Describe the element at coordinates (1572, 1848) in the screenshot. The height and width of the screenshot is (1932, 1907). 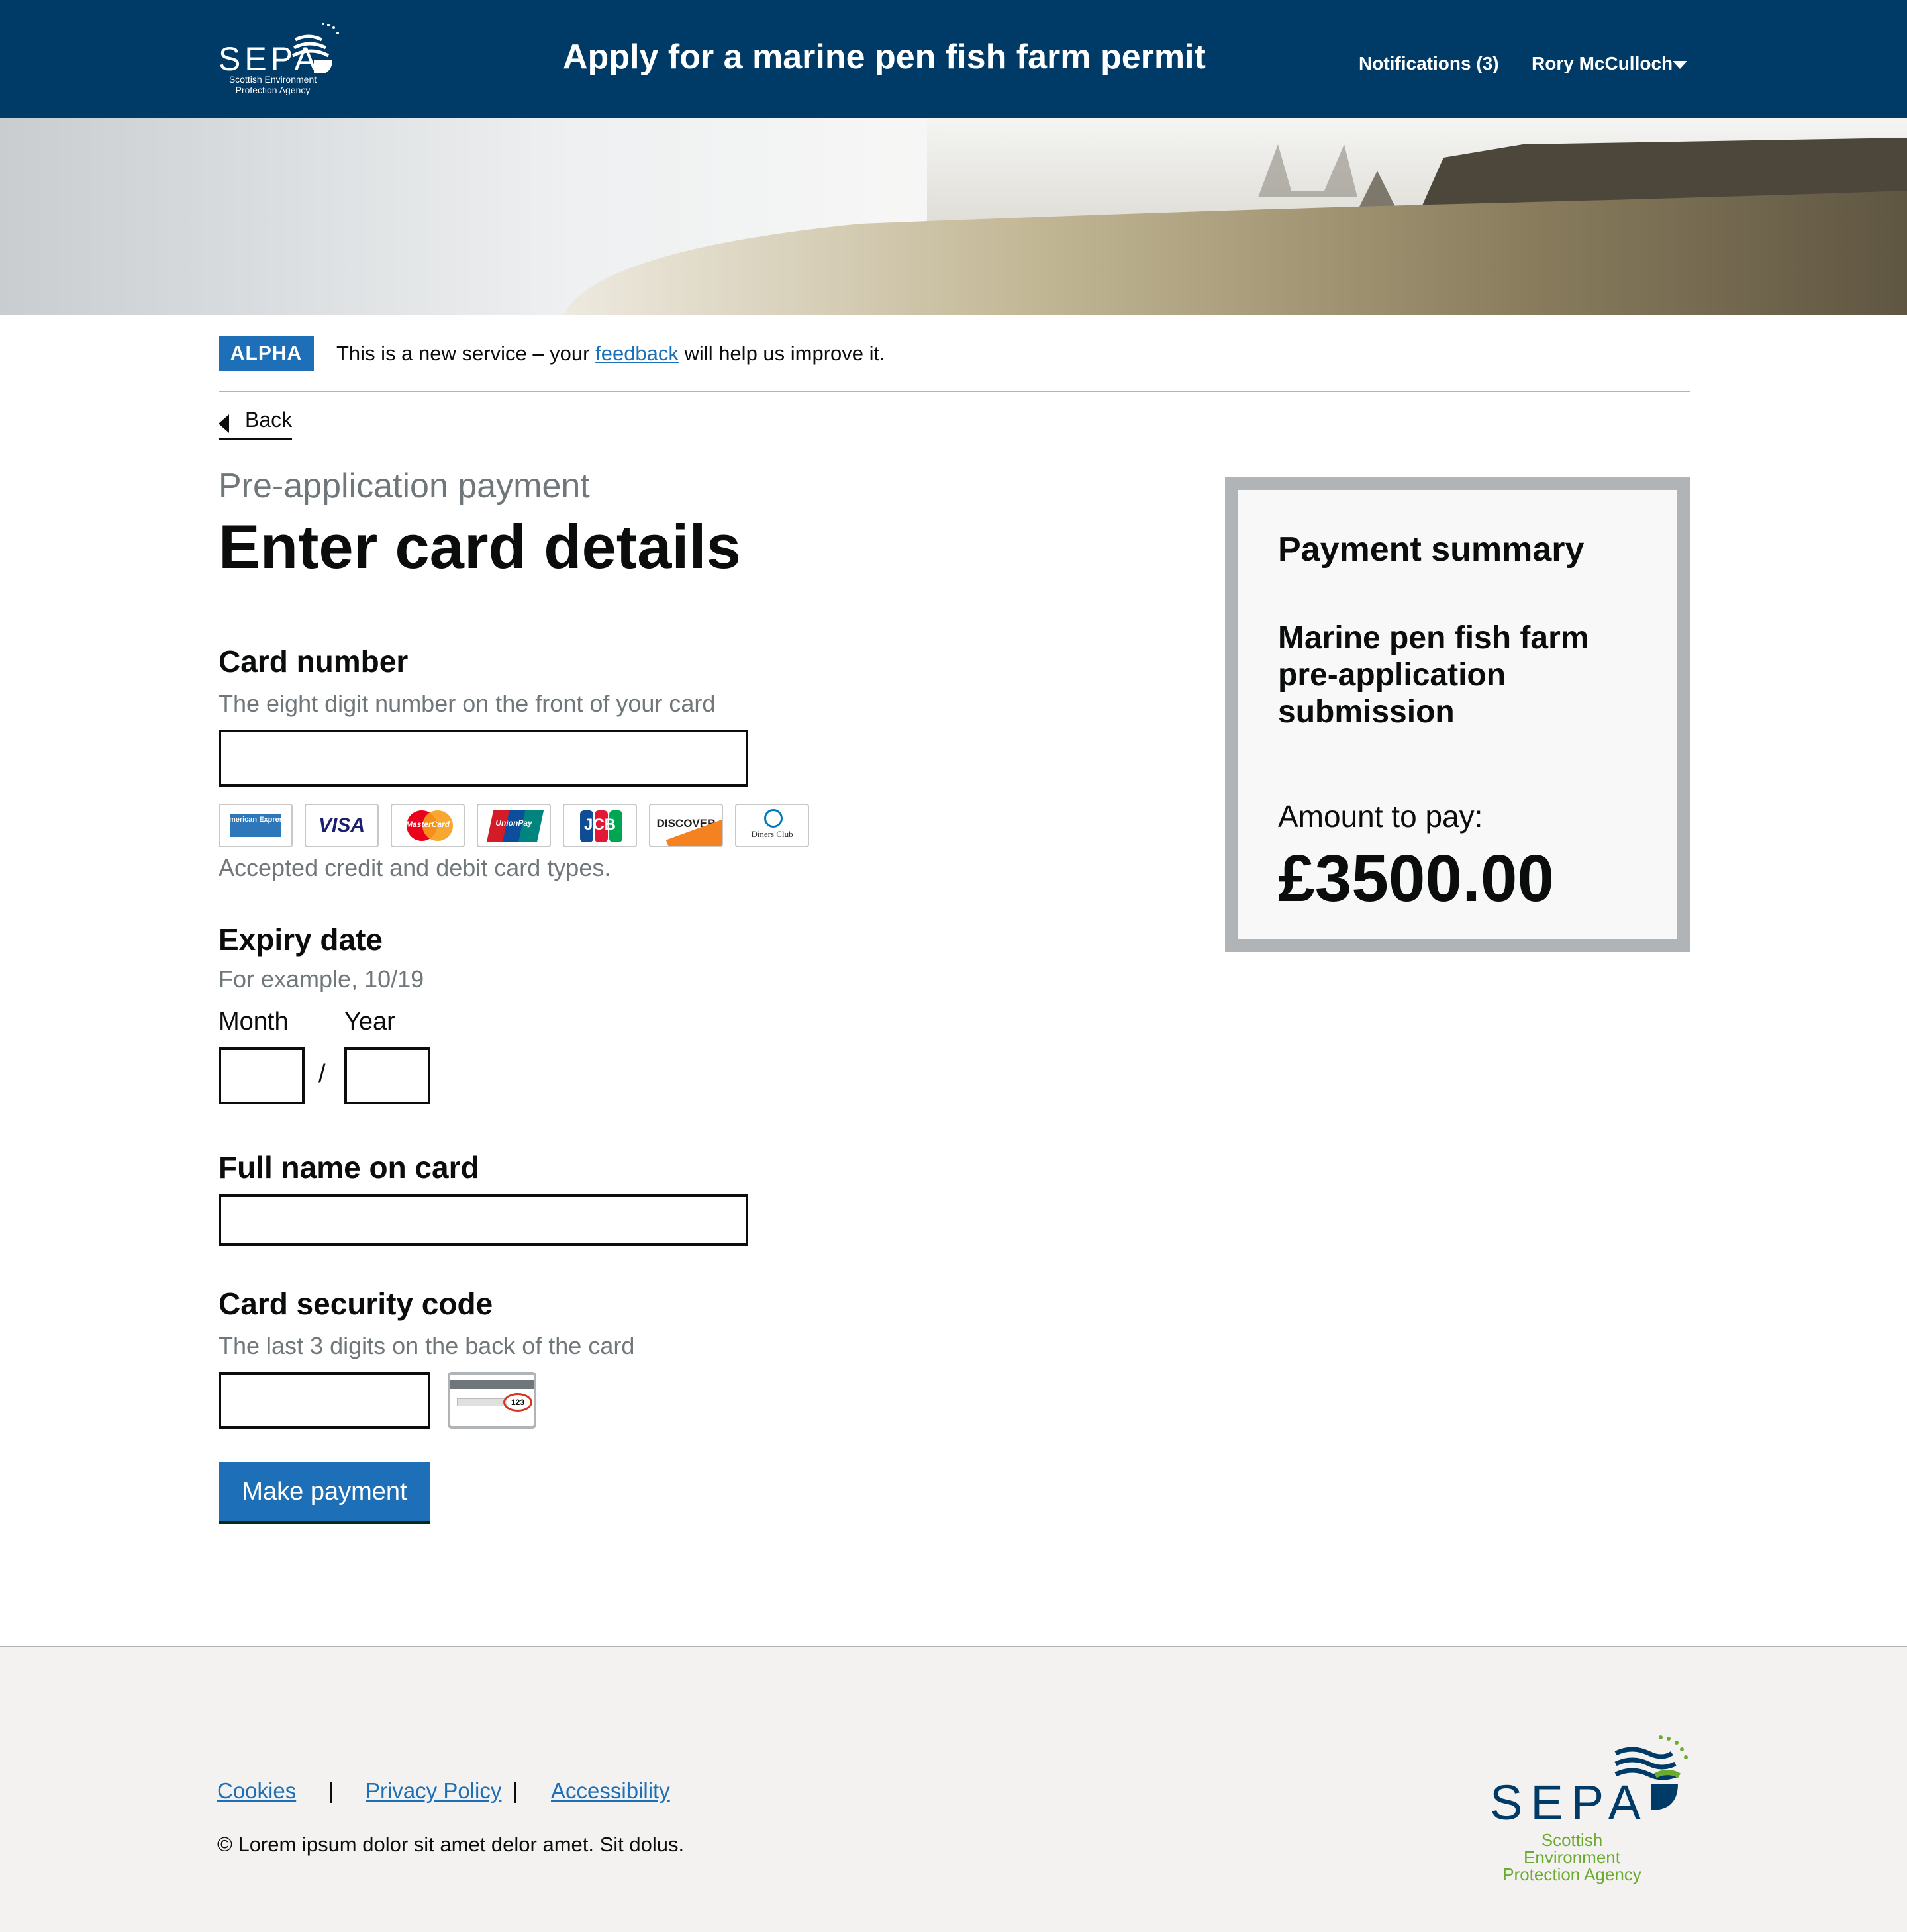
I see `footer-logo-subtitle-line1: Scottish Environment` at that location.